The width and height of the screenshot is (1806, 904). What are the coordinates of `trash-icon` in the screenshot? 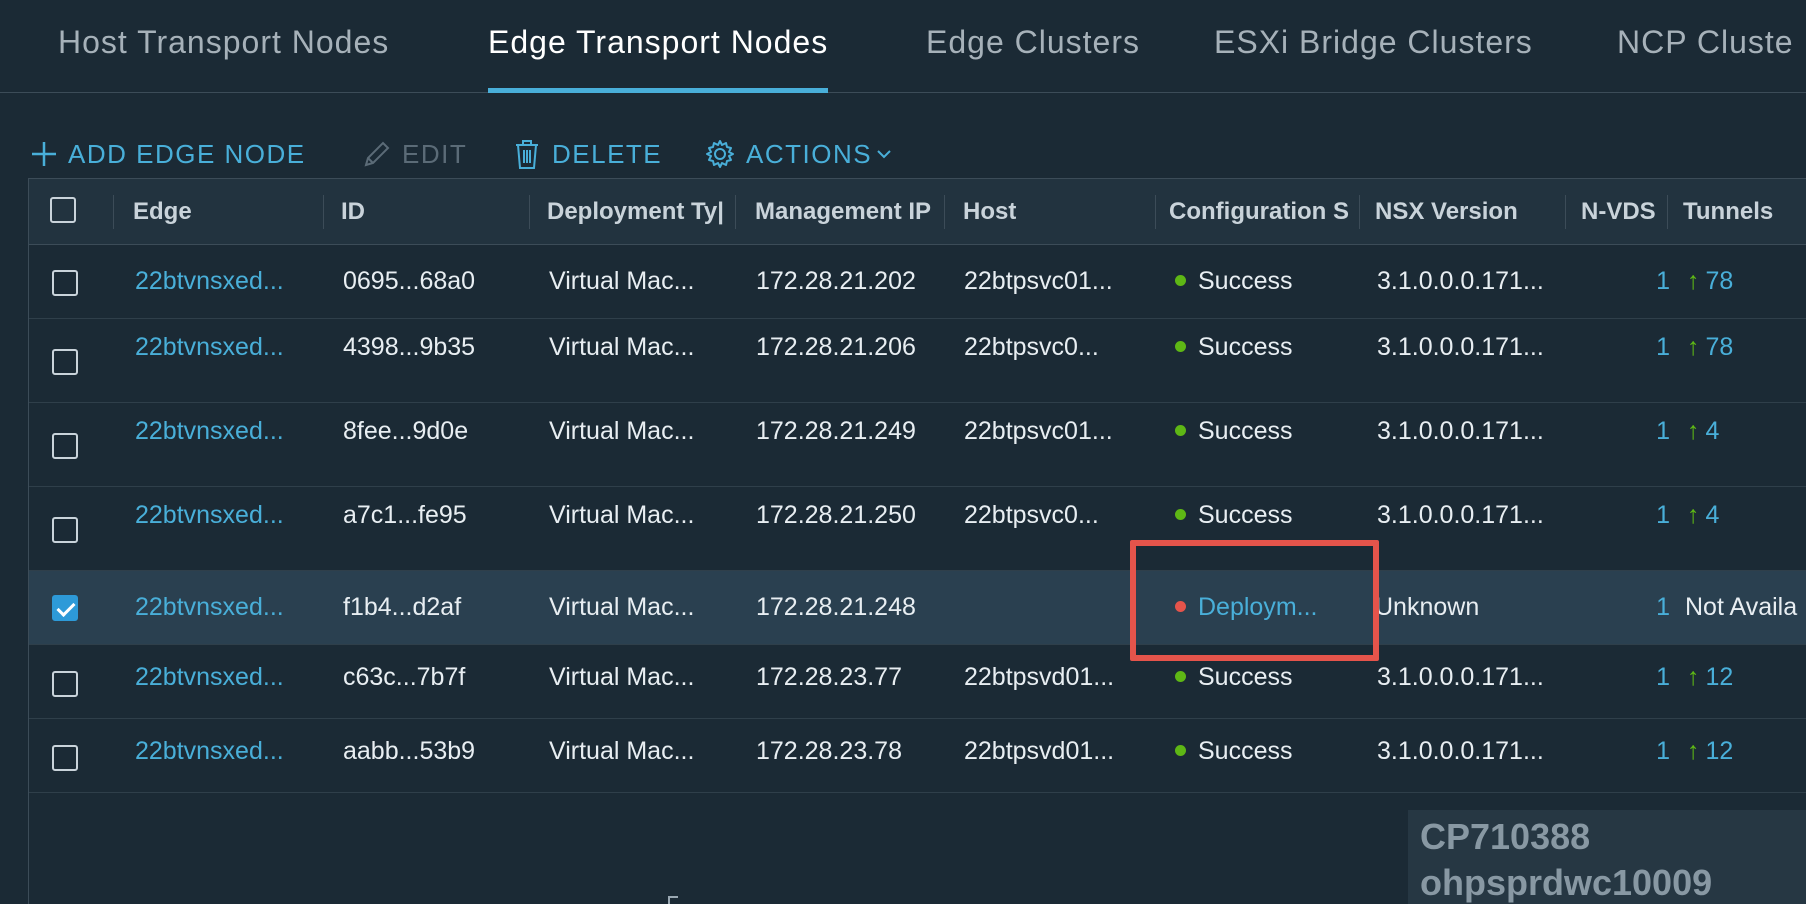 It's located at (527, 154).